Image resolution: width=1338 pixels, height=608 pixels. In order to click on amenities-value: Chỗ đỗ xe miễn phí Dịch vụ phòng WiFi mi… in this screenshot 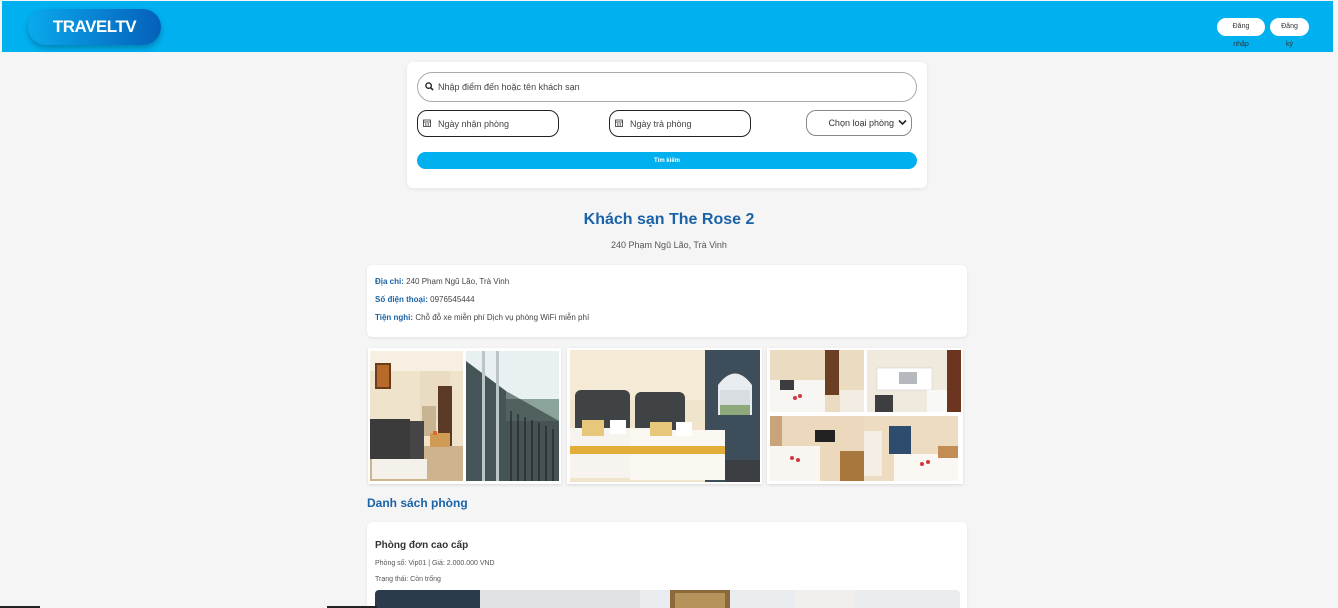, I will do `click(502, 317)`.